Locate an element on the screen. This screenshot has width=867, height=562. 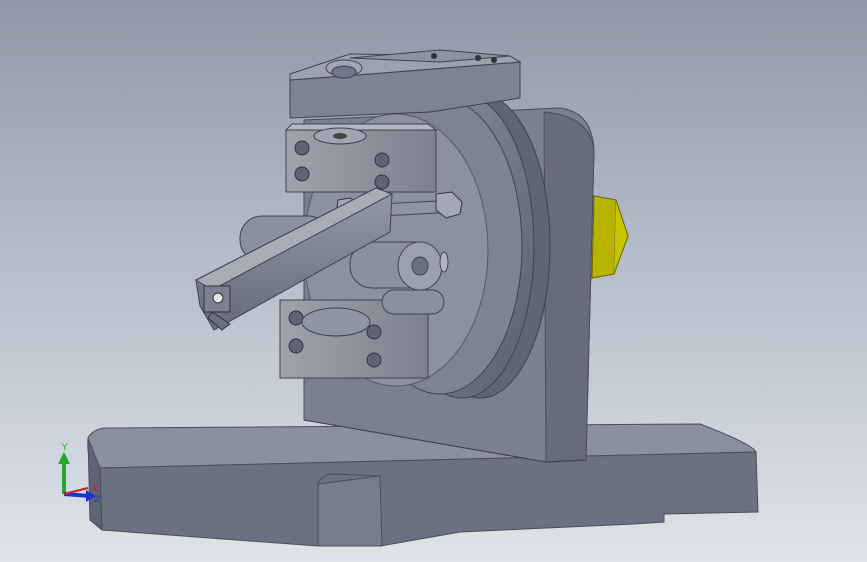
side-nut is located at coordinates (610, 237).